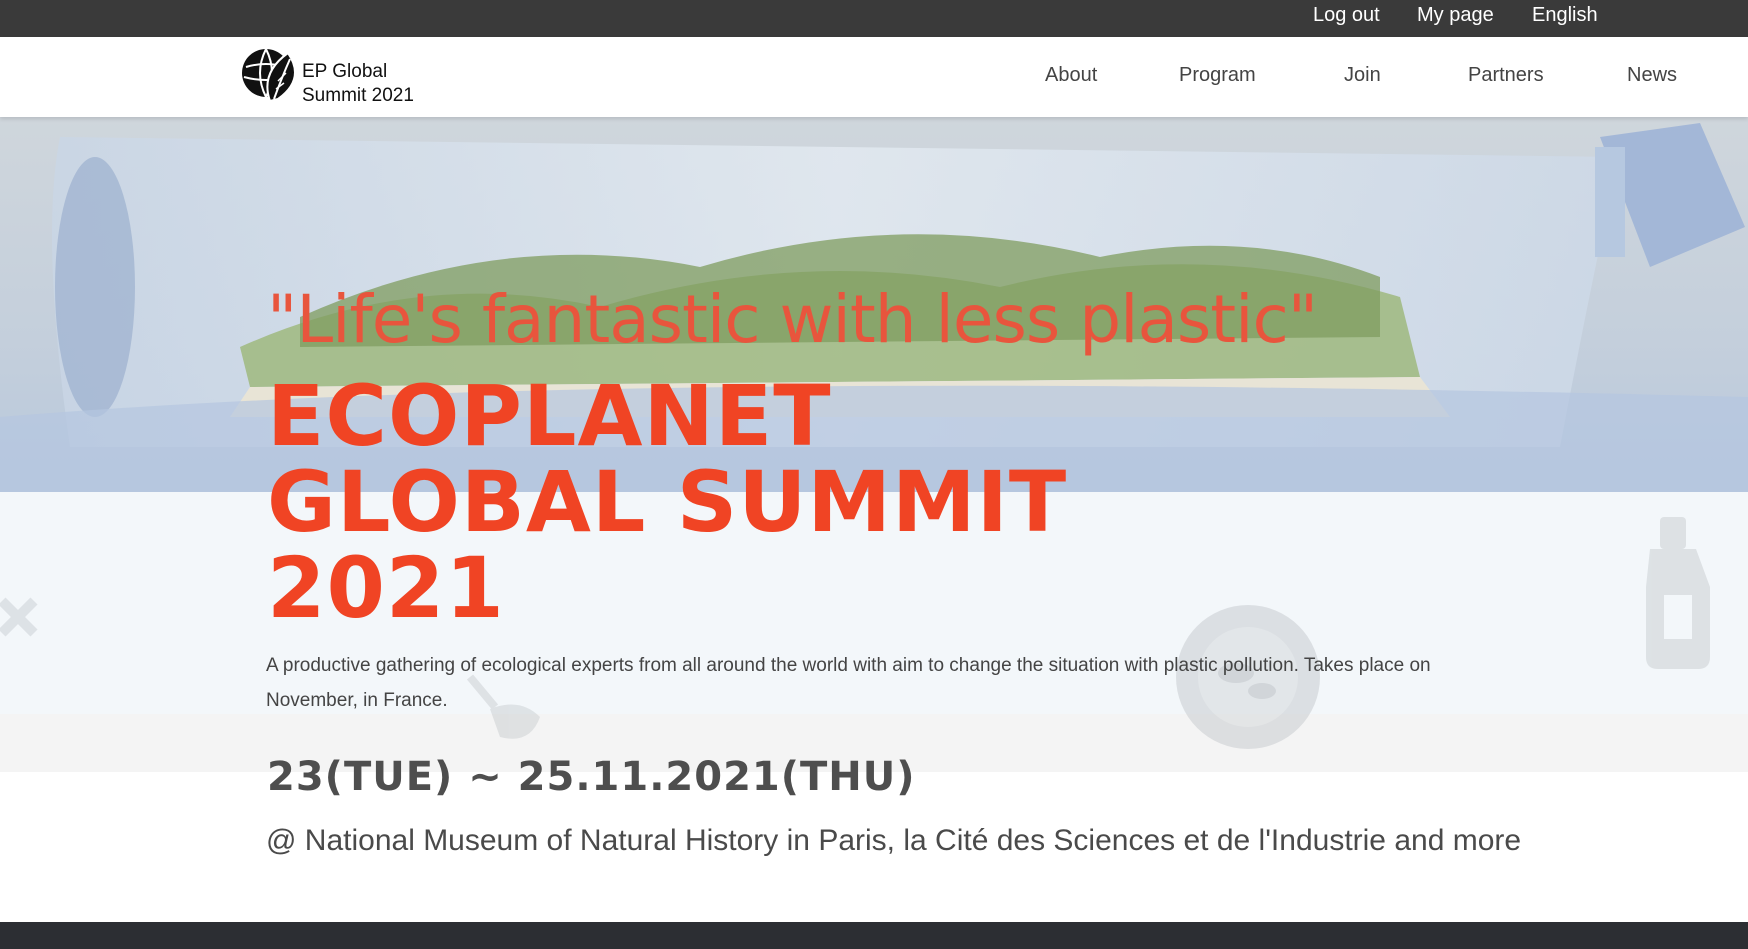 The width and height of the screenshot is (1748, 949). Describe the element at coordinates (1506, 75) in the screenshot. I see `nav-partners: Partners` at that location.